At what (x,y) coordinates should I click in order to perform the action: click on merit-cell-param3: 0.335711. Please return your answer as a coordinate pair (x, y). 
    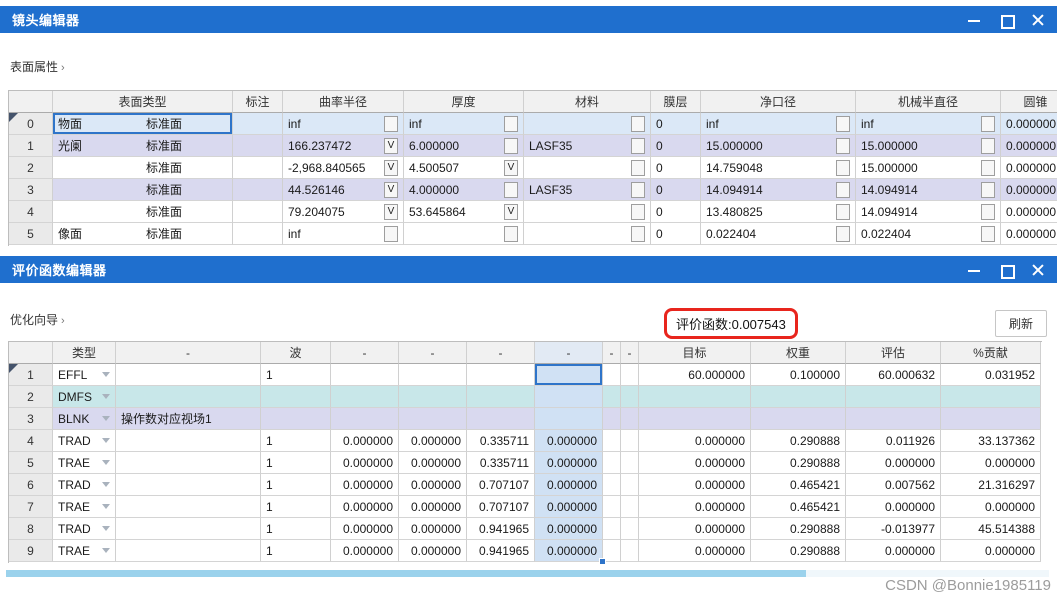
    Looking at the image, I should click on (501, 441).